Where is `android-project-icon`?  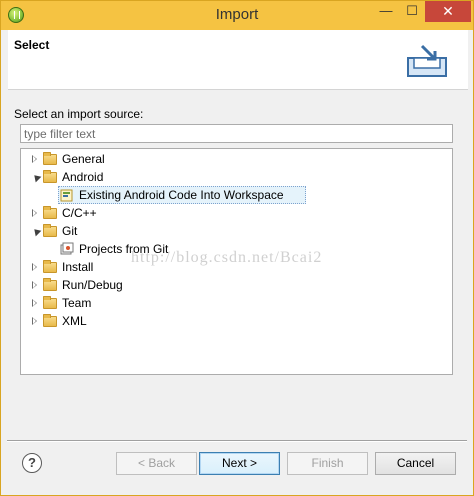
android-project-icon is located at coordinates (66, 195).